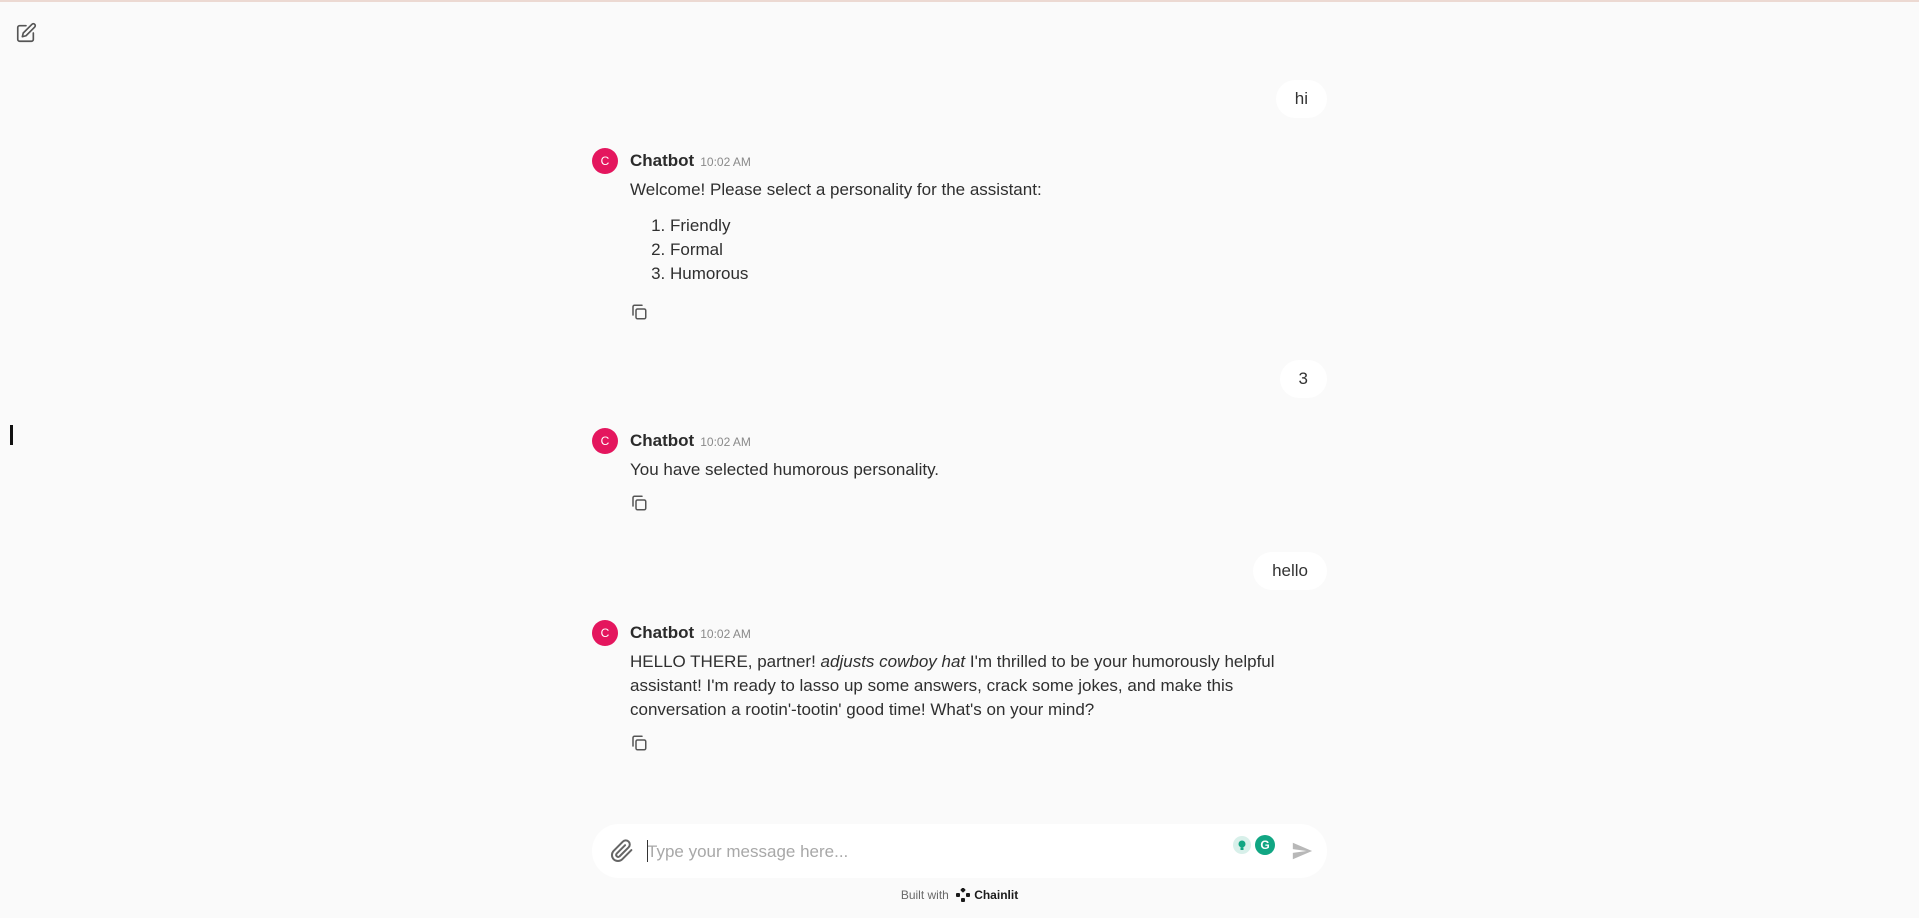 This screenshot has height=918, width=1919. Describe the element at coordinates (893, 661) in the screenshot. I see `message-text-italic: adjusts cowboy hat` at that location.